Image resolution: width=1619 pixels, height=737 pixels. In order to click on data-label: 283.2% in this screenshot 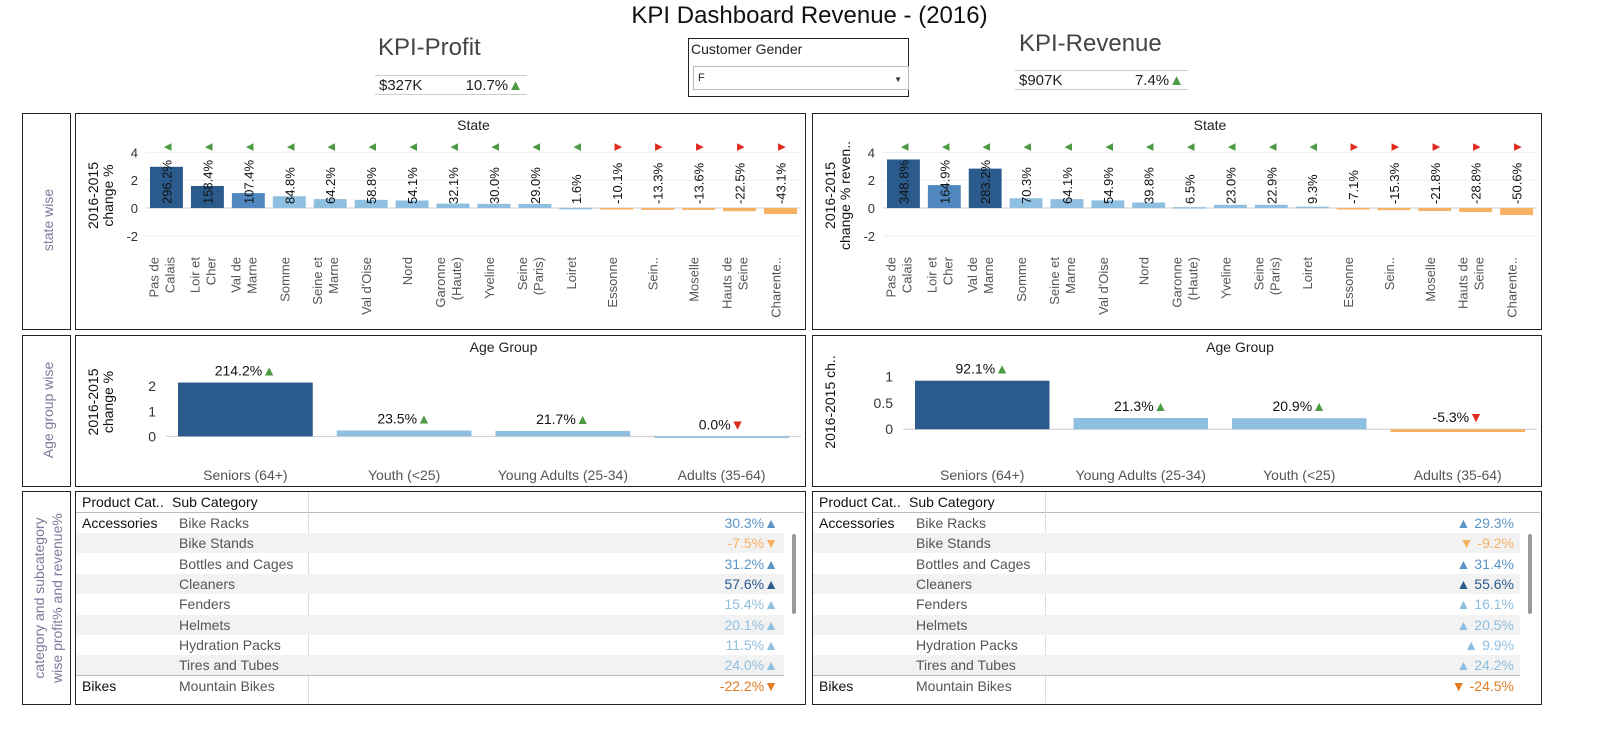, I will do `click(985, 181)`.